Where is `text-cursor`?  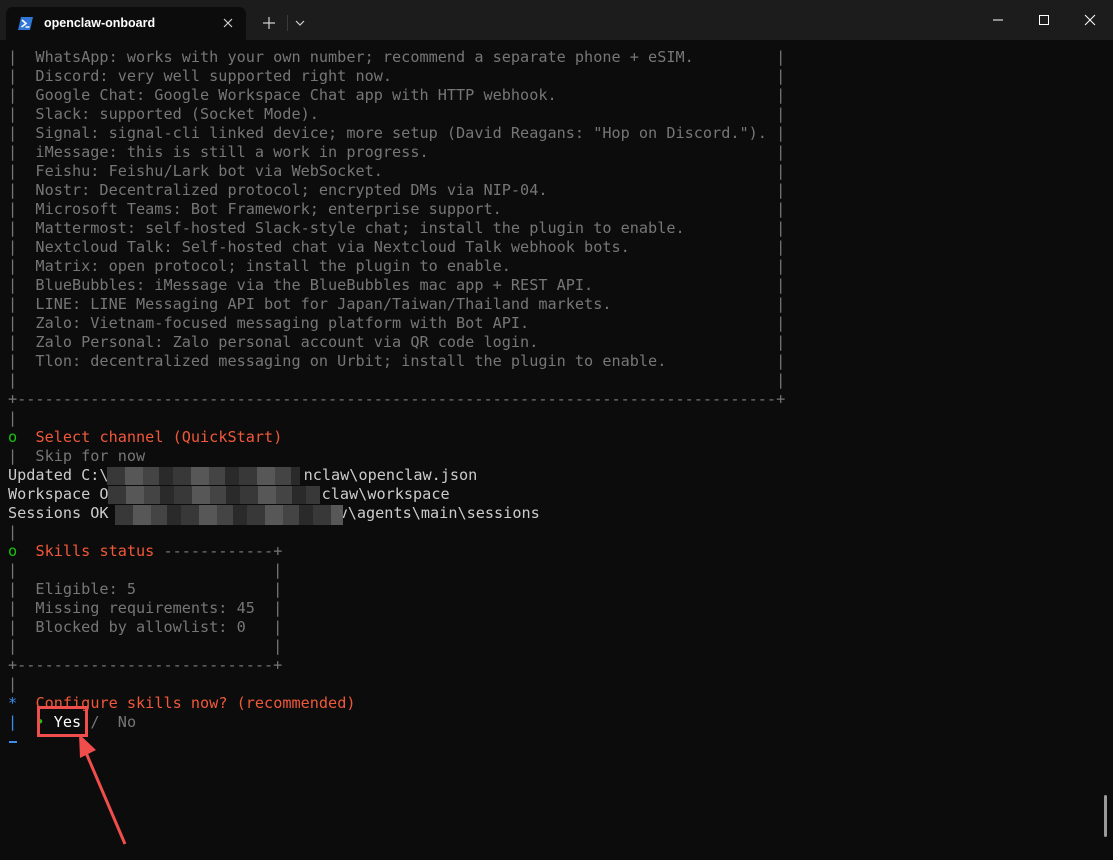 text-cursor is located at coordinates (13, 742).